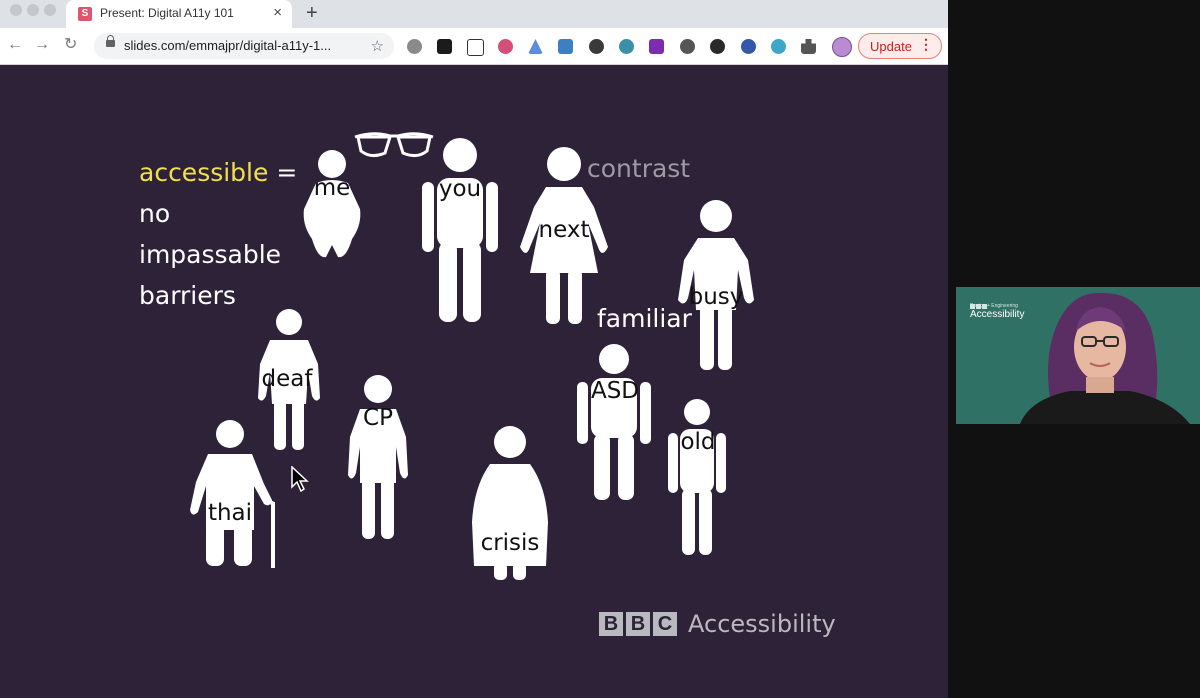 The width and height of the screenshot is (1200, 698). Describe the element at coordinates (16, 10) in the screenshot. I see `window-close-light` at that location.